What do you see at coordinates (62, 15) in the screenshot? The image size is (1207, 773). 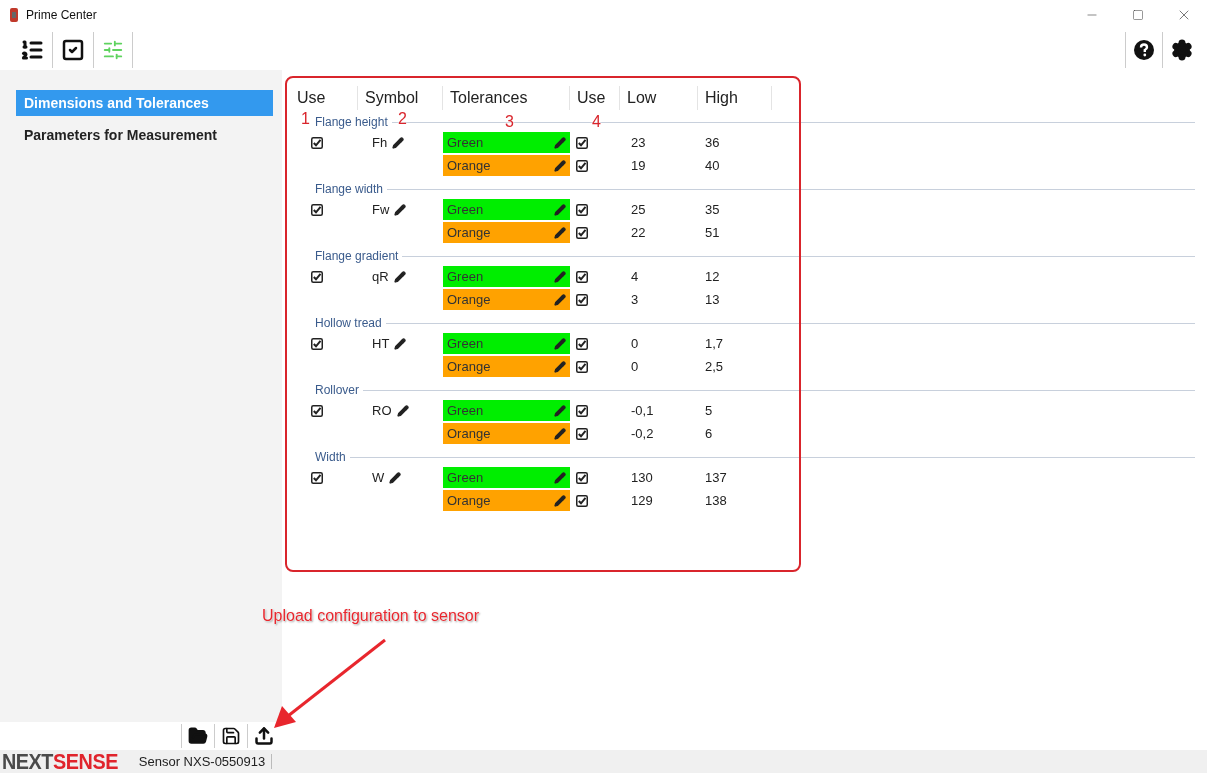 I see `window-title: Prime Center` at bounding box center [62, 15].